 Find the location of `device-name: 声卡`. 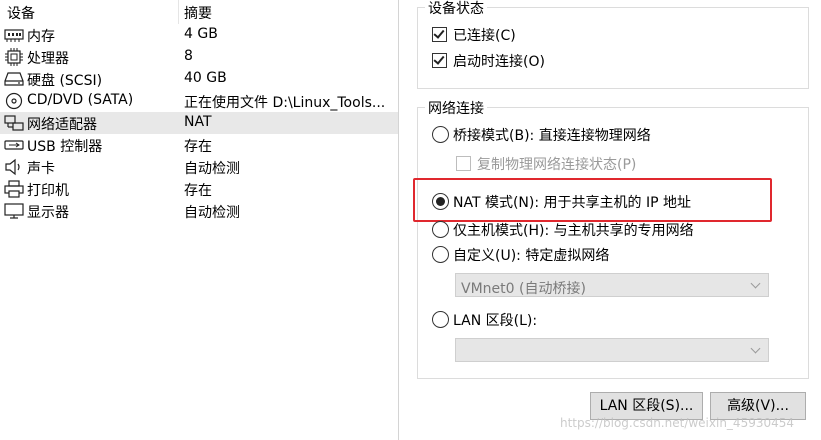

device-name: 声卡 is located at coordinates (41, 169).